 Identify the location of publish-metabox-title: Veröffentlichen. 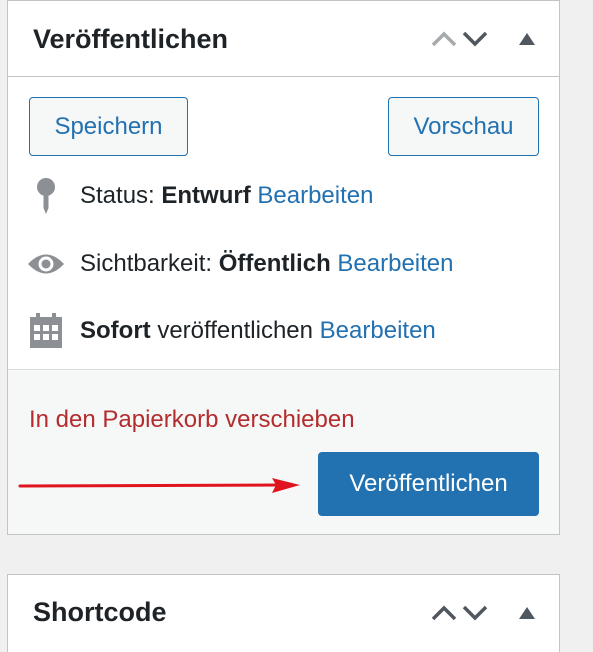
(131, 39).